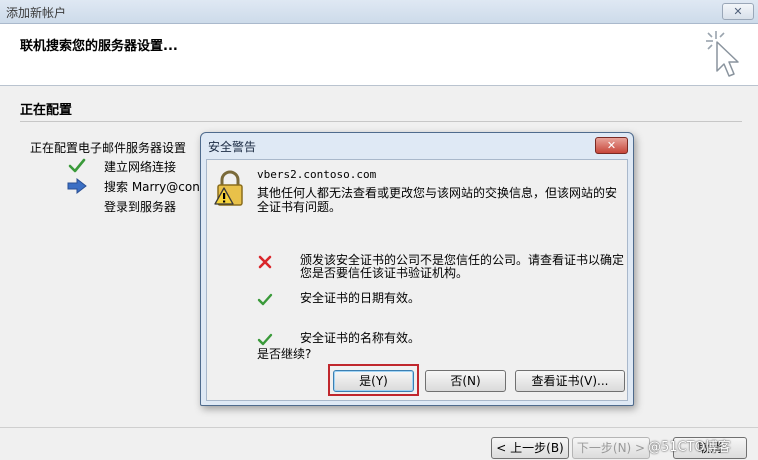 The image size is (758, 460). I want to click on progress-step-label: 建立网络连接, so click(140, 167).